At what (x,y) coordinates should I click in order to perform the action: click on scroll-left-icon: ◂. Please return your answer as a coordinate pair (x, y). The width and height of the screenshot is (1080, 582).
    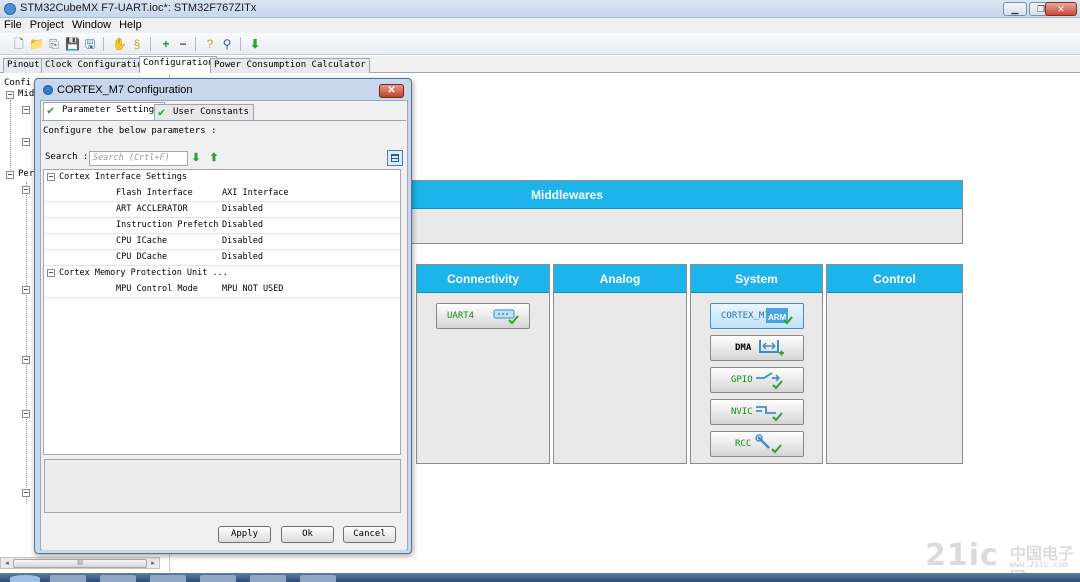
    Looking at the image, I should click on (7, 563).